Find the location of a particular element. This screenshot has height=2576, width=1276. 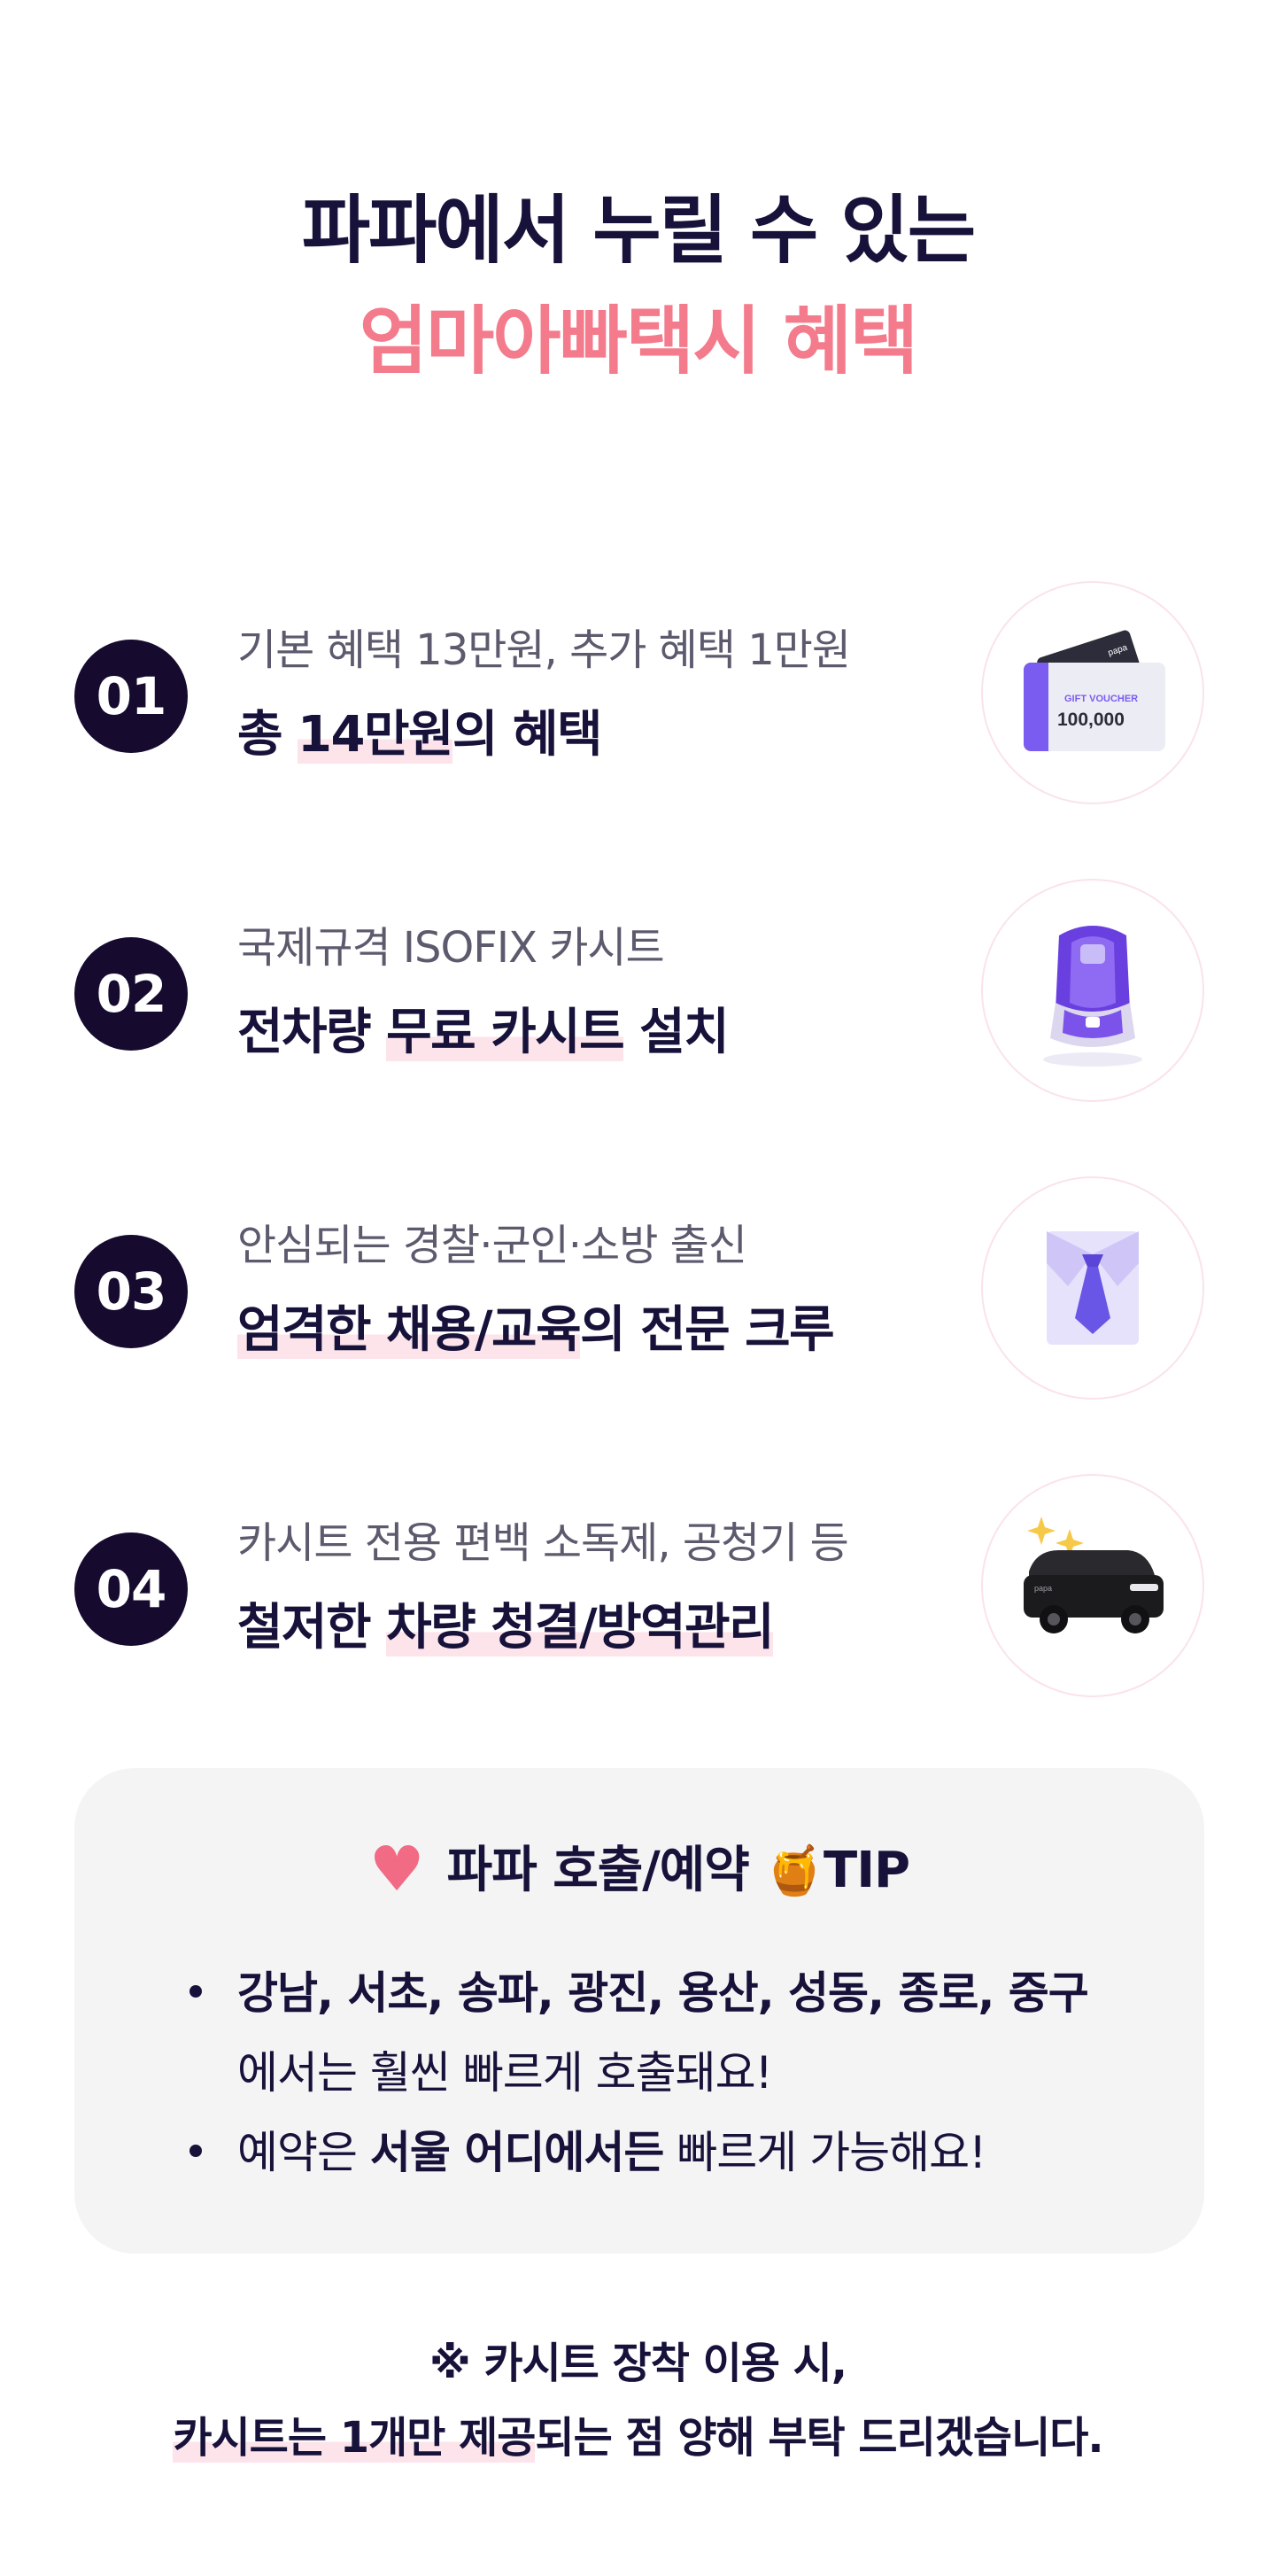

benefit-item-03: 03 안심되는 경찰·군인·소방 출신 엄격한 채용/교육의 전문 크루 is located at coordinates (638, 1291).